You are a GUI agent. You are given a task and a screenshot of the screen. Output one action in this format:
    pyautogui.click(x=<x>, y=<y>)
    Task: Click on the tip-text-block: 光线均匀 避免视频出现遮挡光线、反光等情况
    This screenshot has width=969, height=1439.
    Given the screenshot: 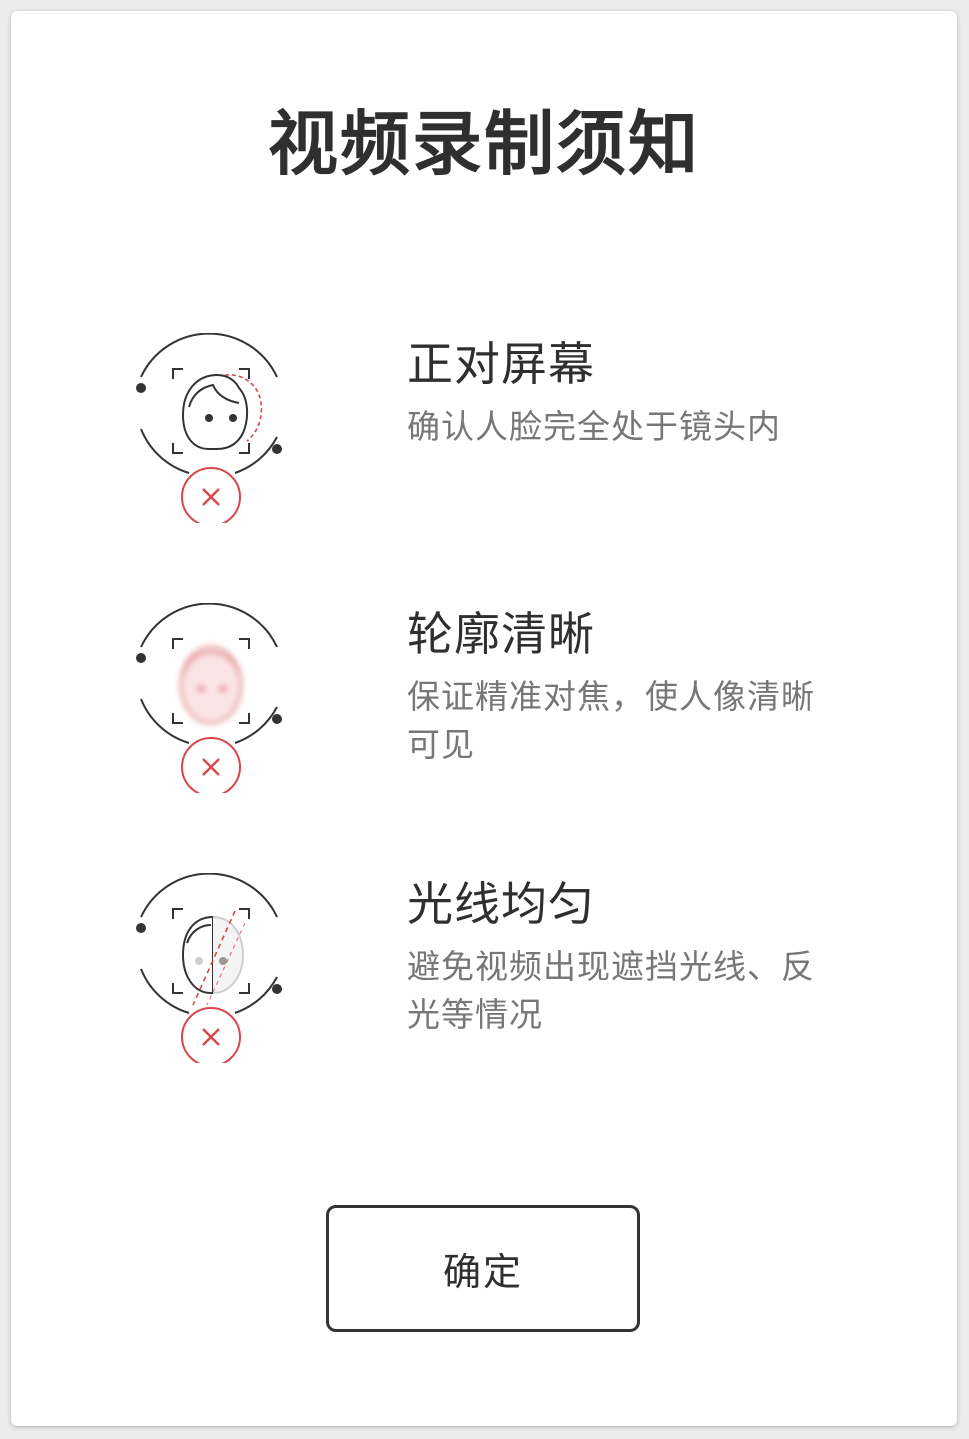 What is the action you would take?
    pyautogui.click(x=617, y=956)
    